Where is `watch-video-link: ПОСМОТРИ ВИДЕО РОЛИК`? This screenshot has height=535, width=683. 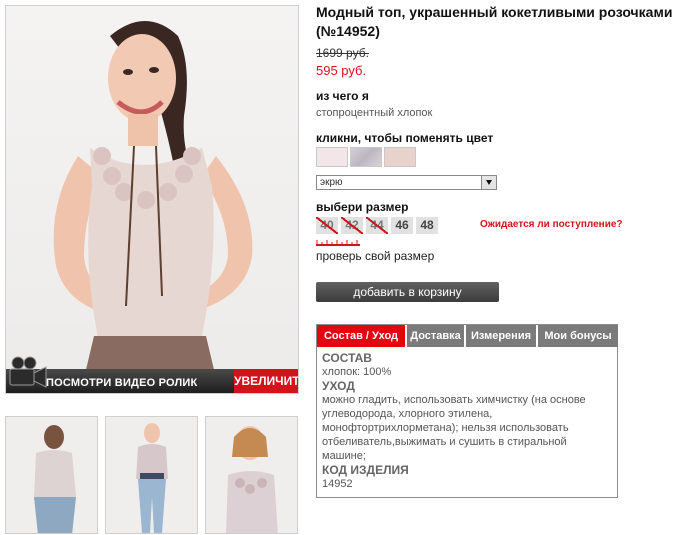 watch-video-link: ПОСМОТРИ ВИДЕО РОЛИК is located at coordinates (121, 383).